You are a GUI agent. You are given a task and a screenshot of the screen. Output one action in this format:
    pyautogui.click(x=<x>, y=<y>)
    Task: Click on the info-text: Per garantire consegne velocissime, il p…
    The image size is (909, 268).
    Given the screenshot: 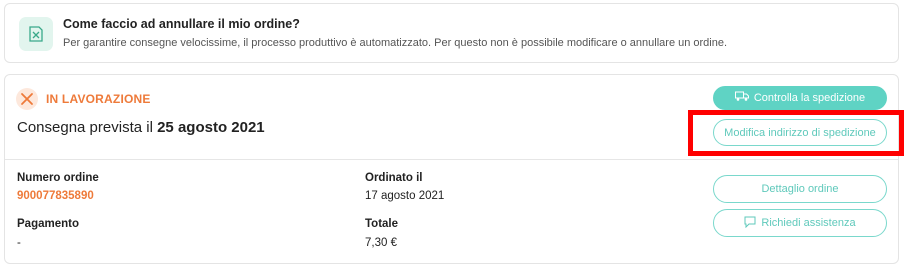 What is the action you would take?
    pyautogui.click(x=395, y=43)
    